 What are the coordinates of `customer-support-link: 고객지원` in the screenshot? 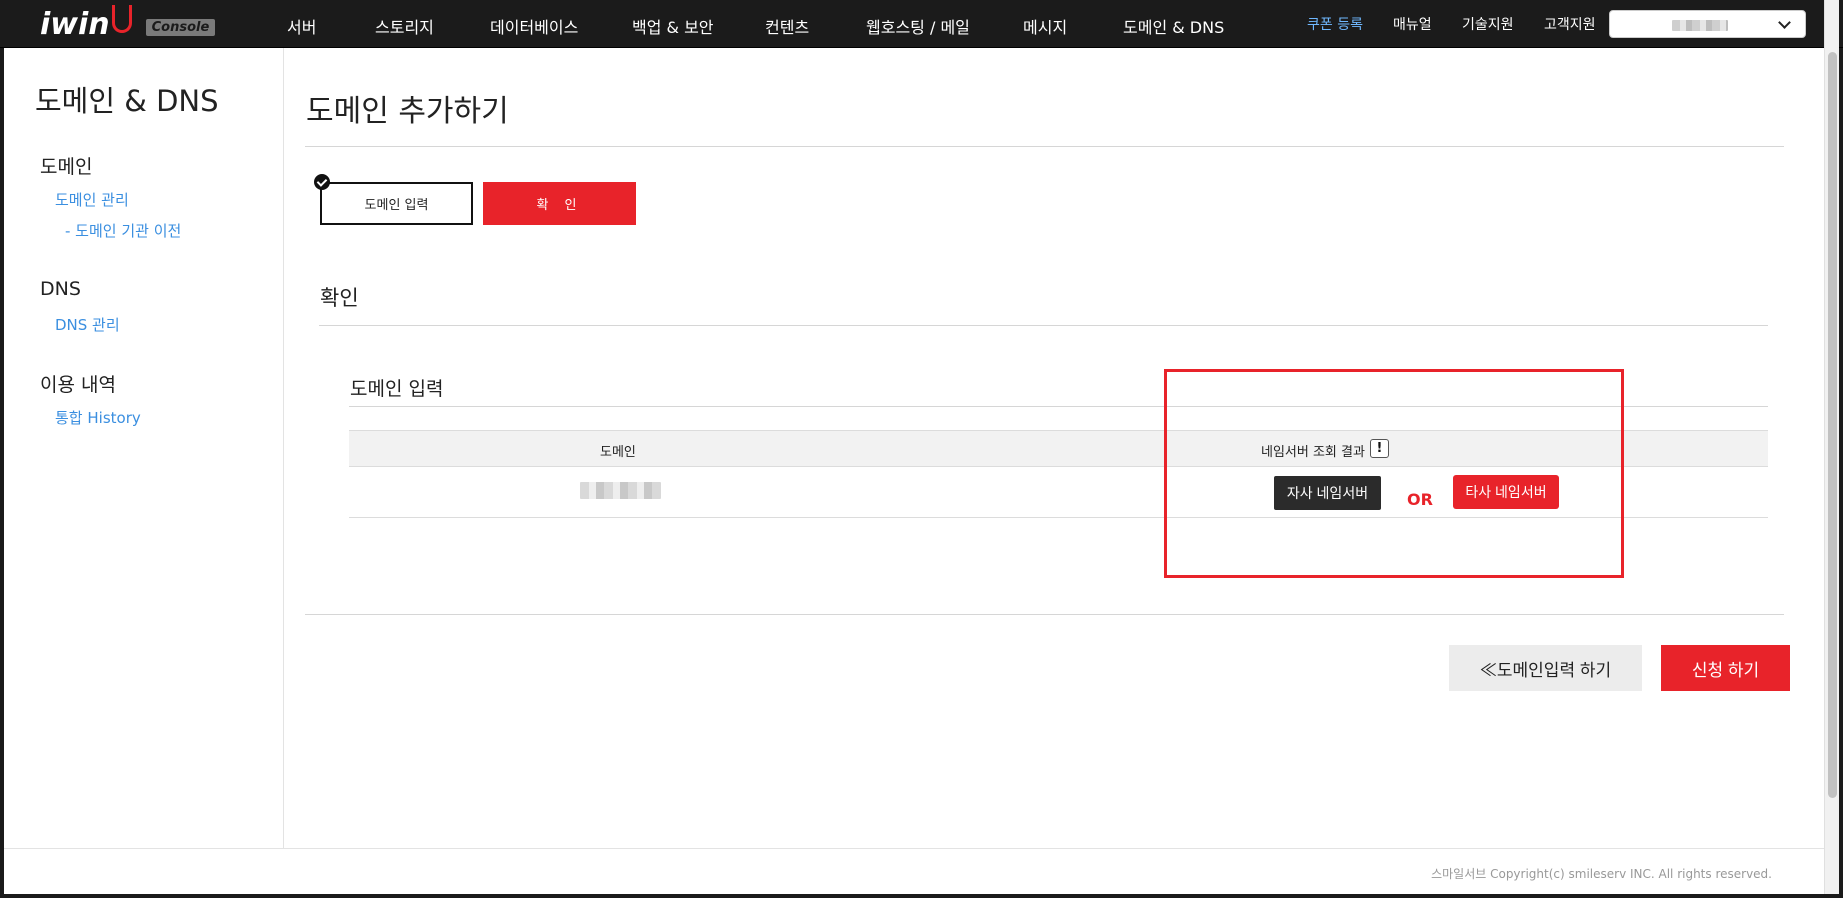 It's located at (1570, 24).